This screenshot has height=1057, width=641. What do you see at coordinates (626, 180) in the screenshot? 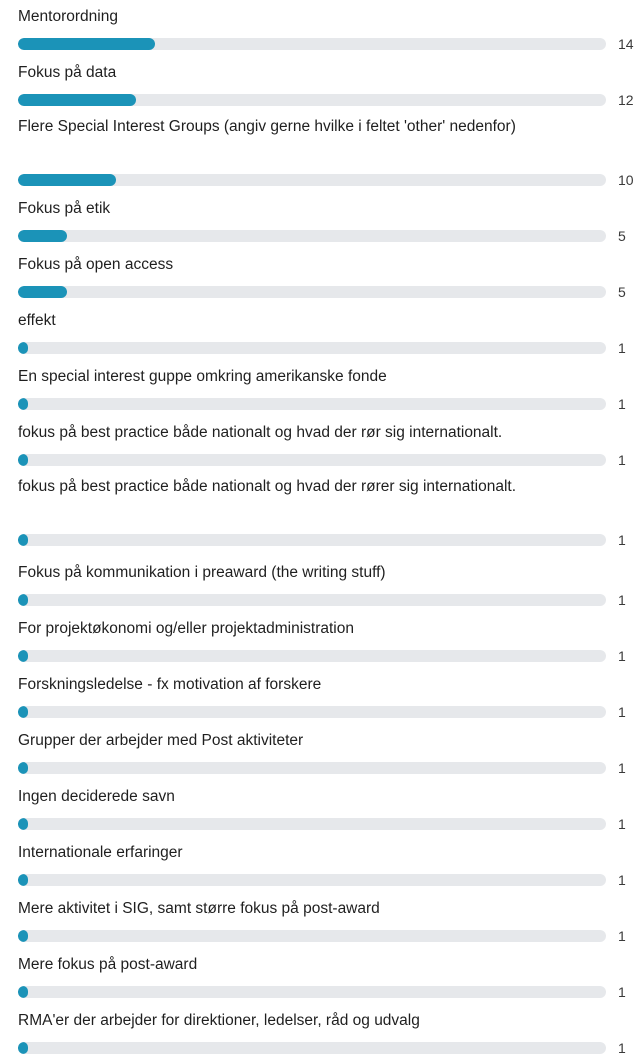
I see `bar-value-label: 10` at bounding box center [626, 180].